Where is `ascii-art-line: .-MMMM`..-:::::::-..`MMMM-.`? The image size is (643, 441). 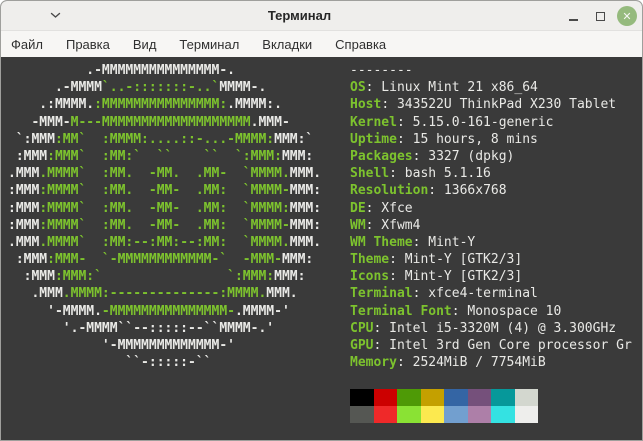
ascii-art-line: .-MMMM`..-:::::::-..`MMMM-. is located at coordinates (164, 87).